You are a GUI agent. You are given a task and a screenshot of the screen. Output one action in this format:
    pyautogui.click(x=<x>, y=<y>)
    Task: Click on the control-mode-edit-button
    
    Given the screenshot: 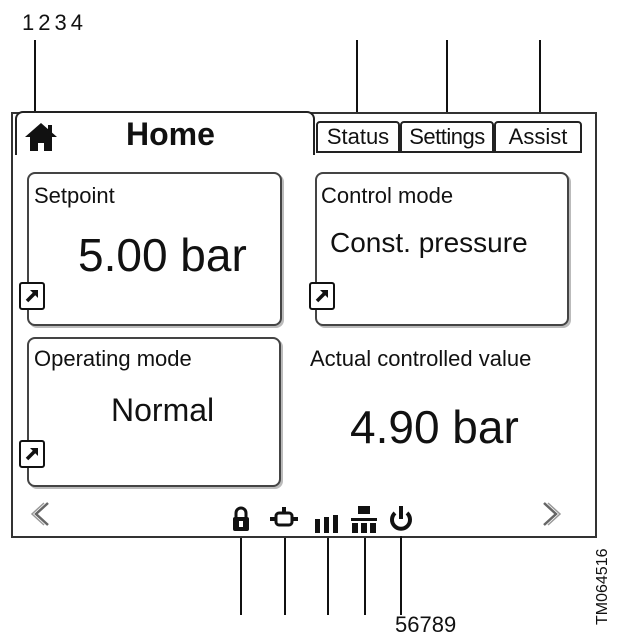 What is the action you would take?
    pyautogui.click(x=322, y=296)
    